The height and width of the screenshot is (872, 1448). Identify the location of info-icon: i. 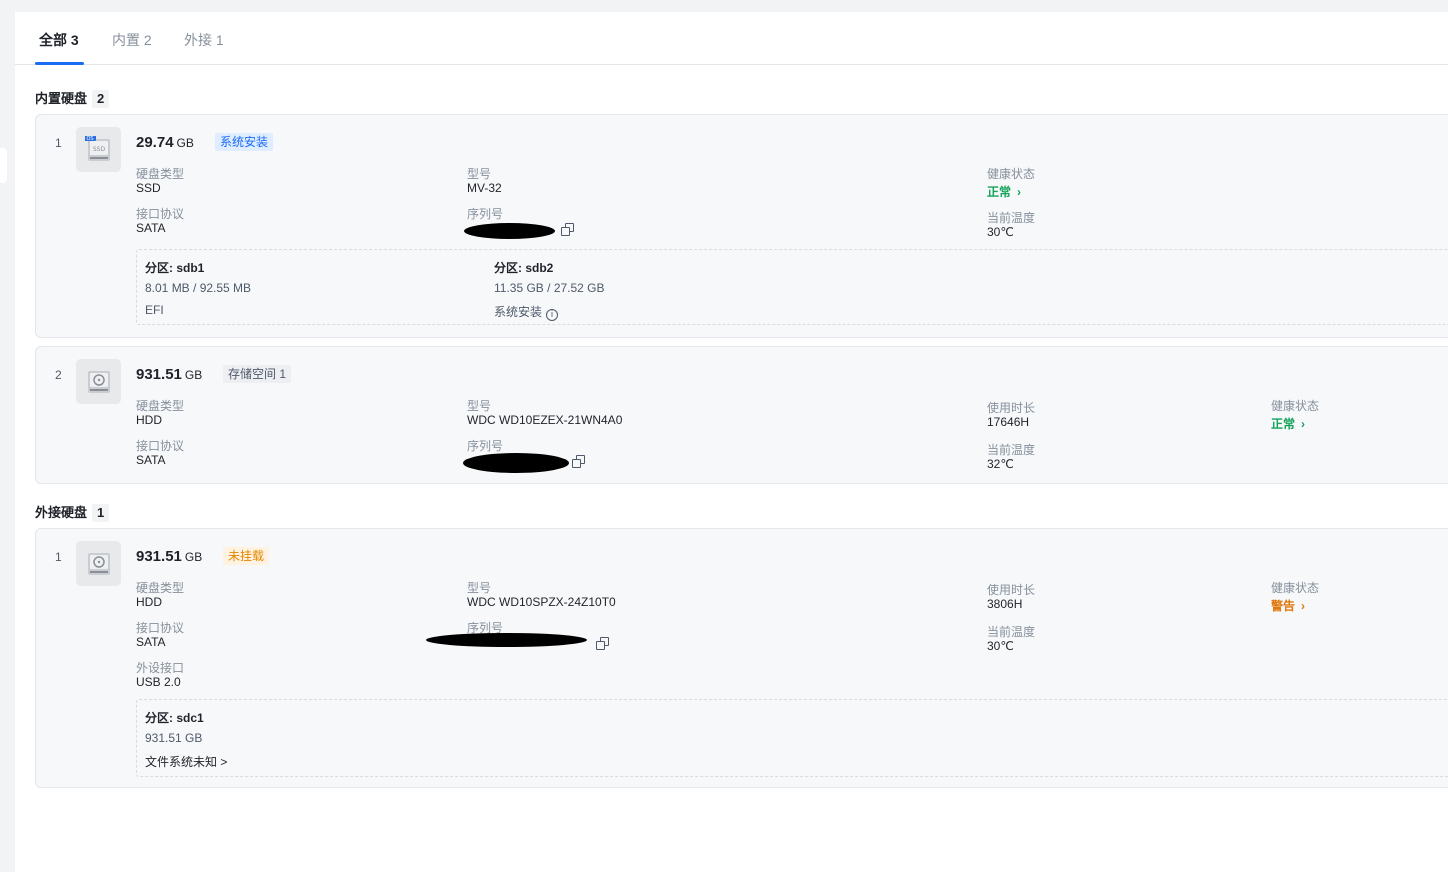
(552, 315).